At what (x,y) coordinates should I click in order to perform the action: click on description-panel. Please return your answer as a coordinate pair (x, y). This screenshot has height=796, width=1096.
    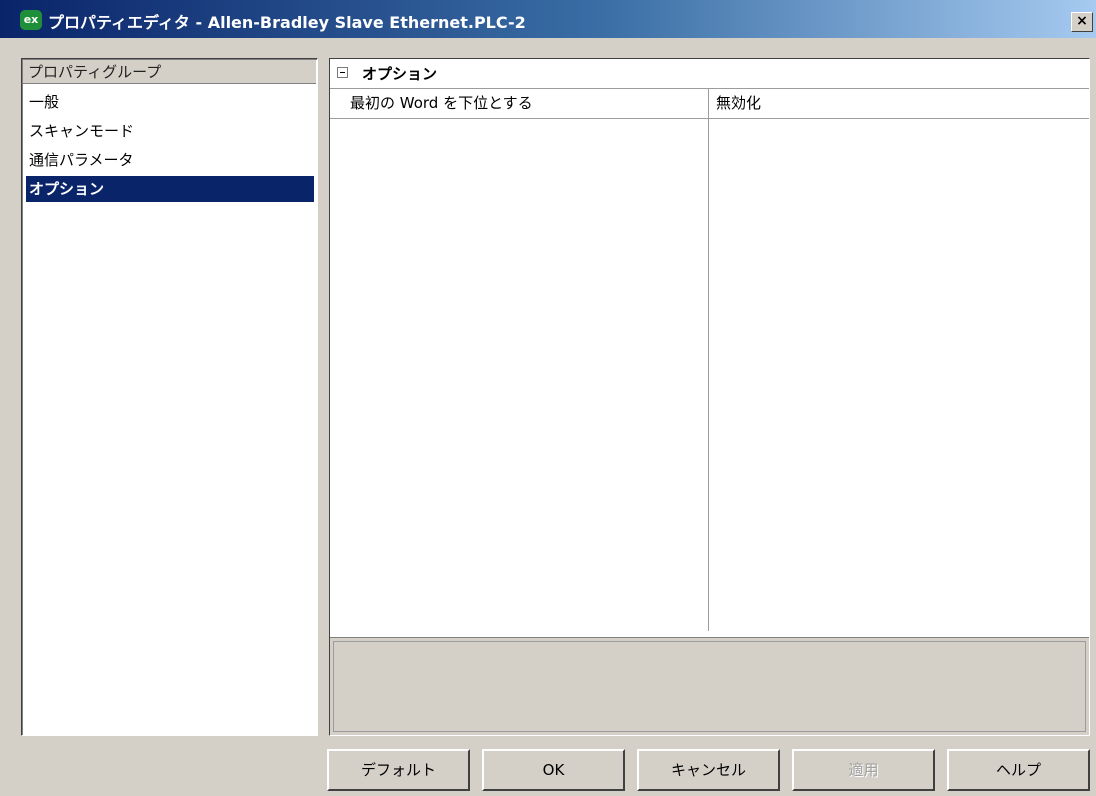
    Looking at the image, I should click on (709, 686).